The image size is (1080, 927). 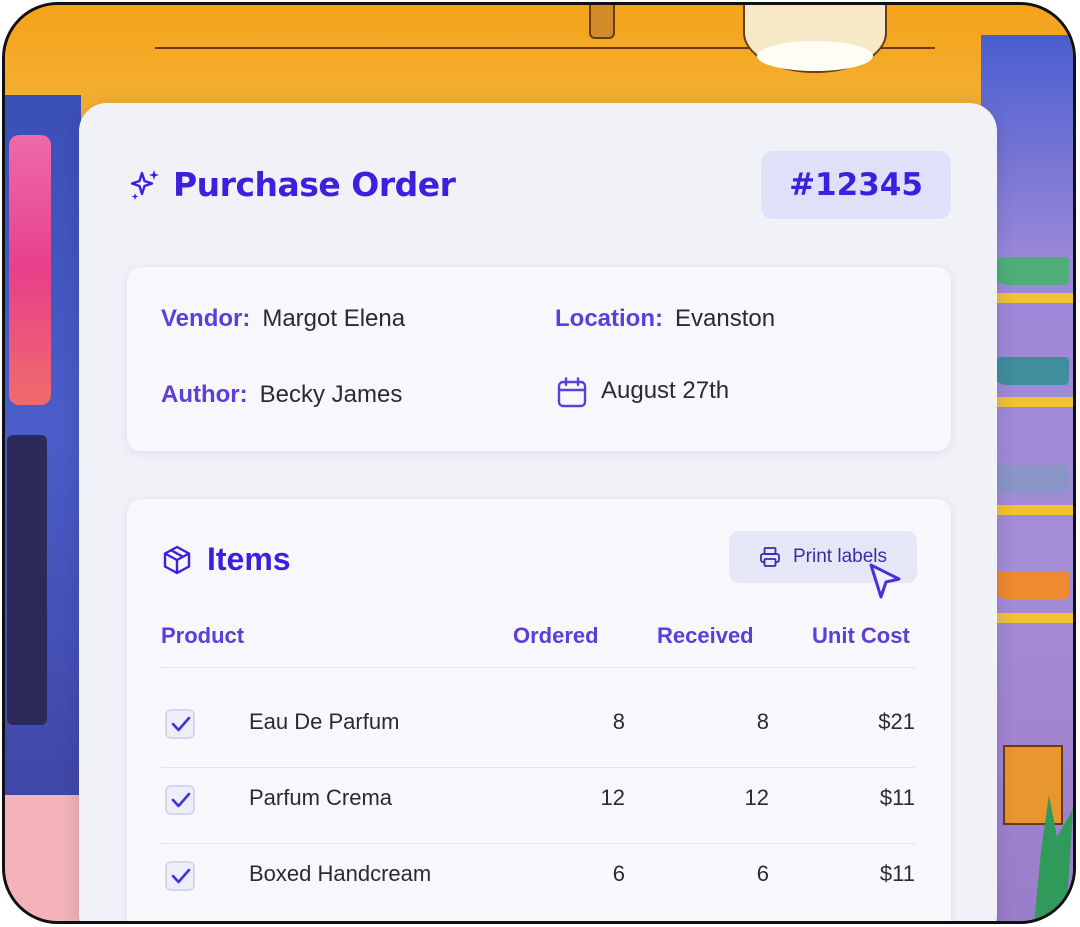 I want to click on product-cell: Boxed Handcream, so click(x=340, y=873).